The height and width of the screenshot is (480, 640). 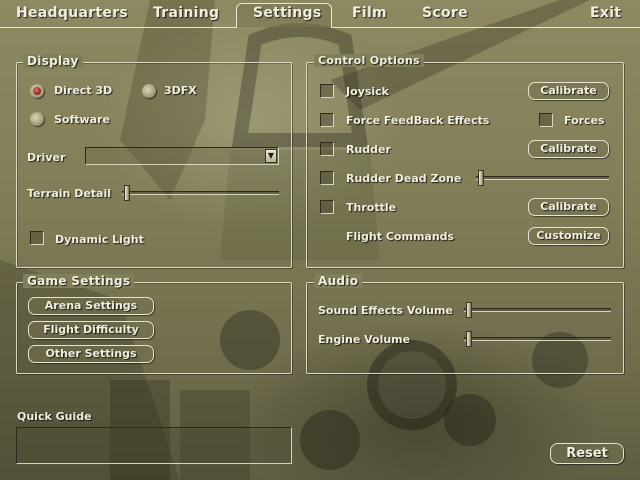 I want to click on audio-title: Audio, so click(x=338, y=281).